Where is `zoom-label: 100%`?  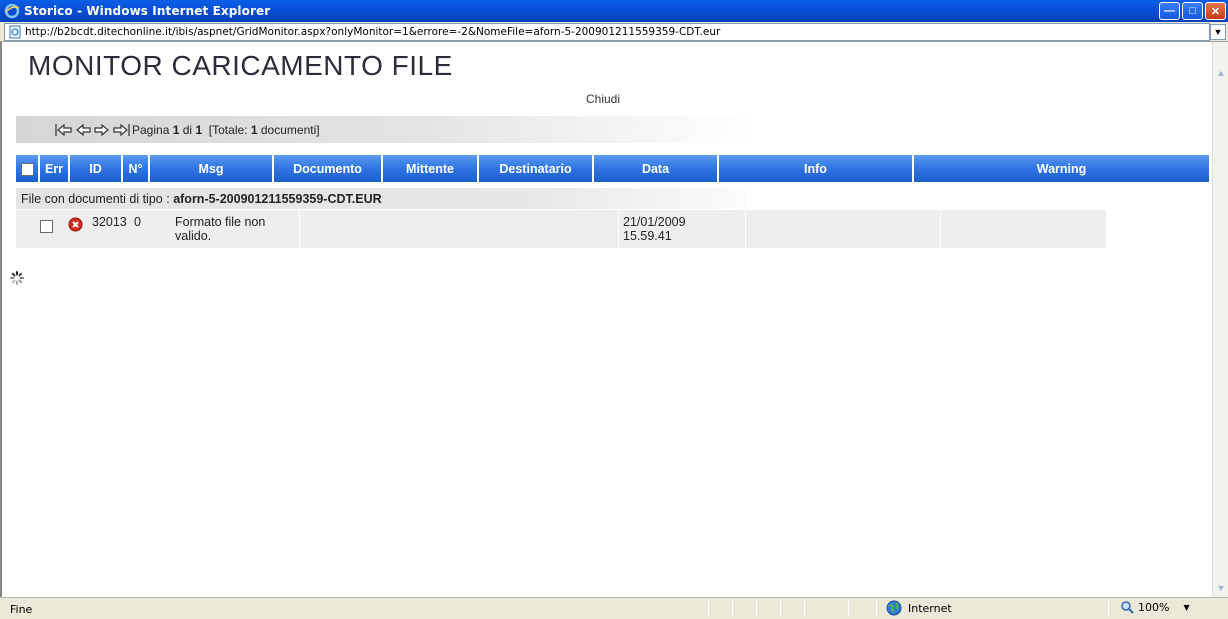
zoom-label: 100% is located at coordinates (1154, 607).